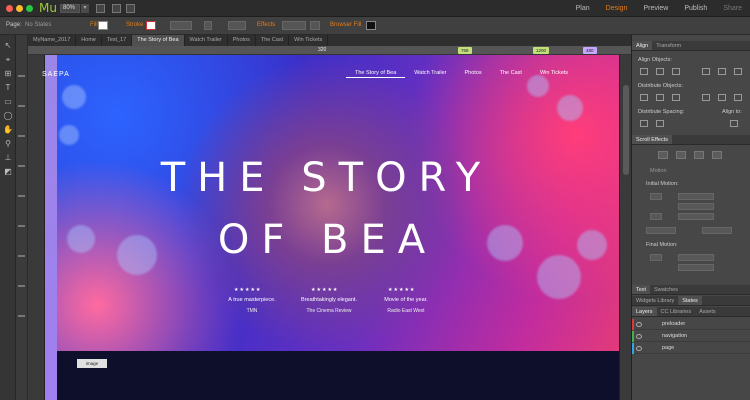 Image resolution: width=750 pixels, height=400 pixels. What do you see at coordinates (100, 8) in the screenshot?
I see `view-options-icon` at bounding box center [100, 8].